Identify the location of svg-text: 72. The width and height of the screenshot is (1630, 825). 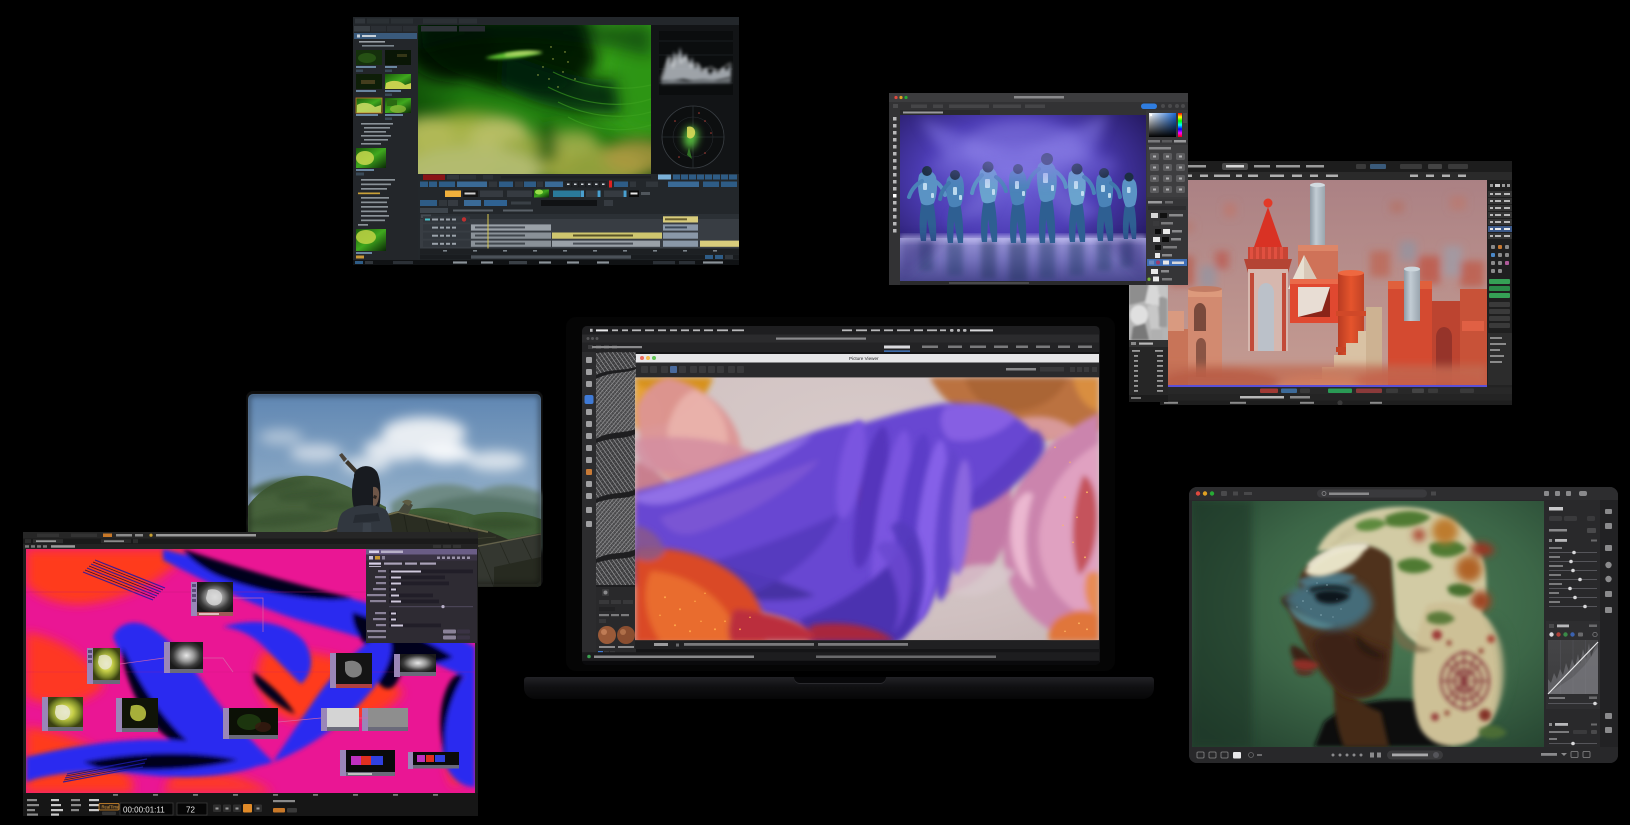
(190, 809).